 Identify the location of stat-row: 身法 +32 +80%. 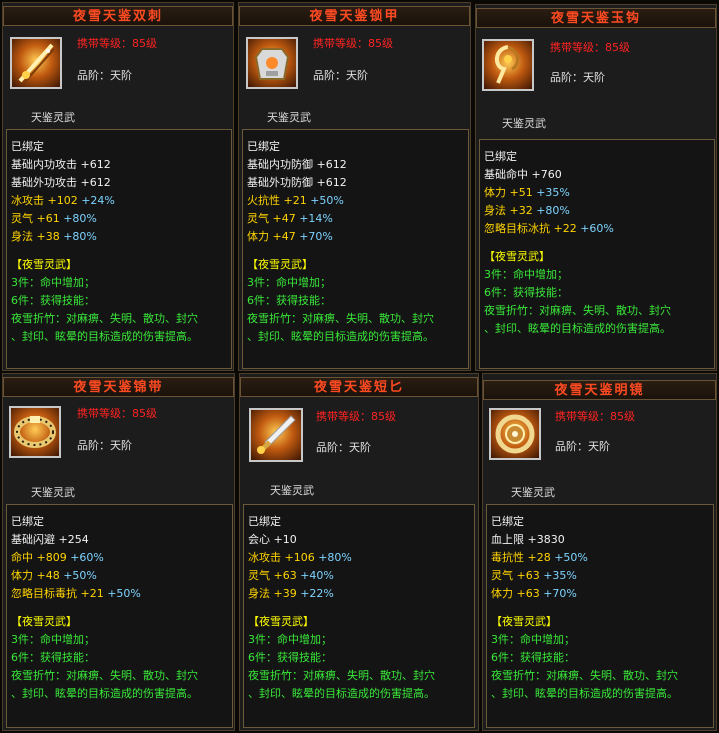
(527, 210).